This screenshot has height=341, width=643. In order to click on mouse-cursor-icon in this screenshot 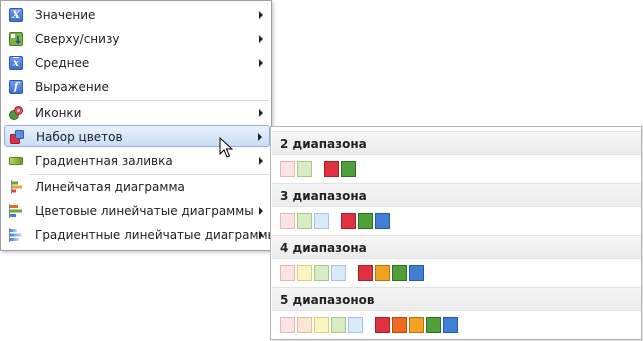, I will do `click(226, 147)`.